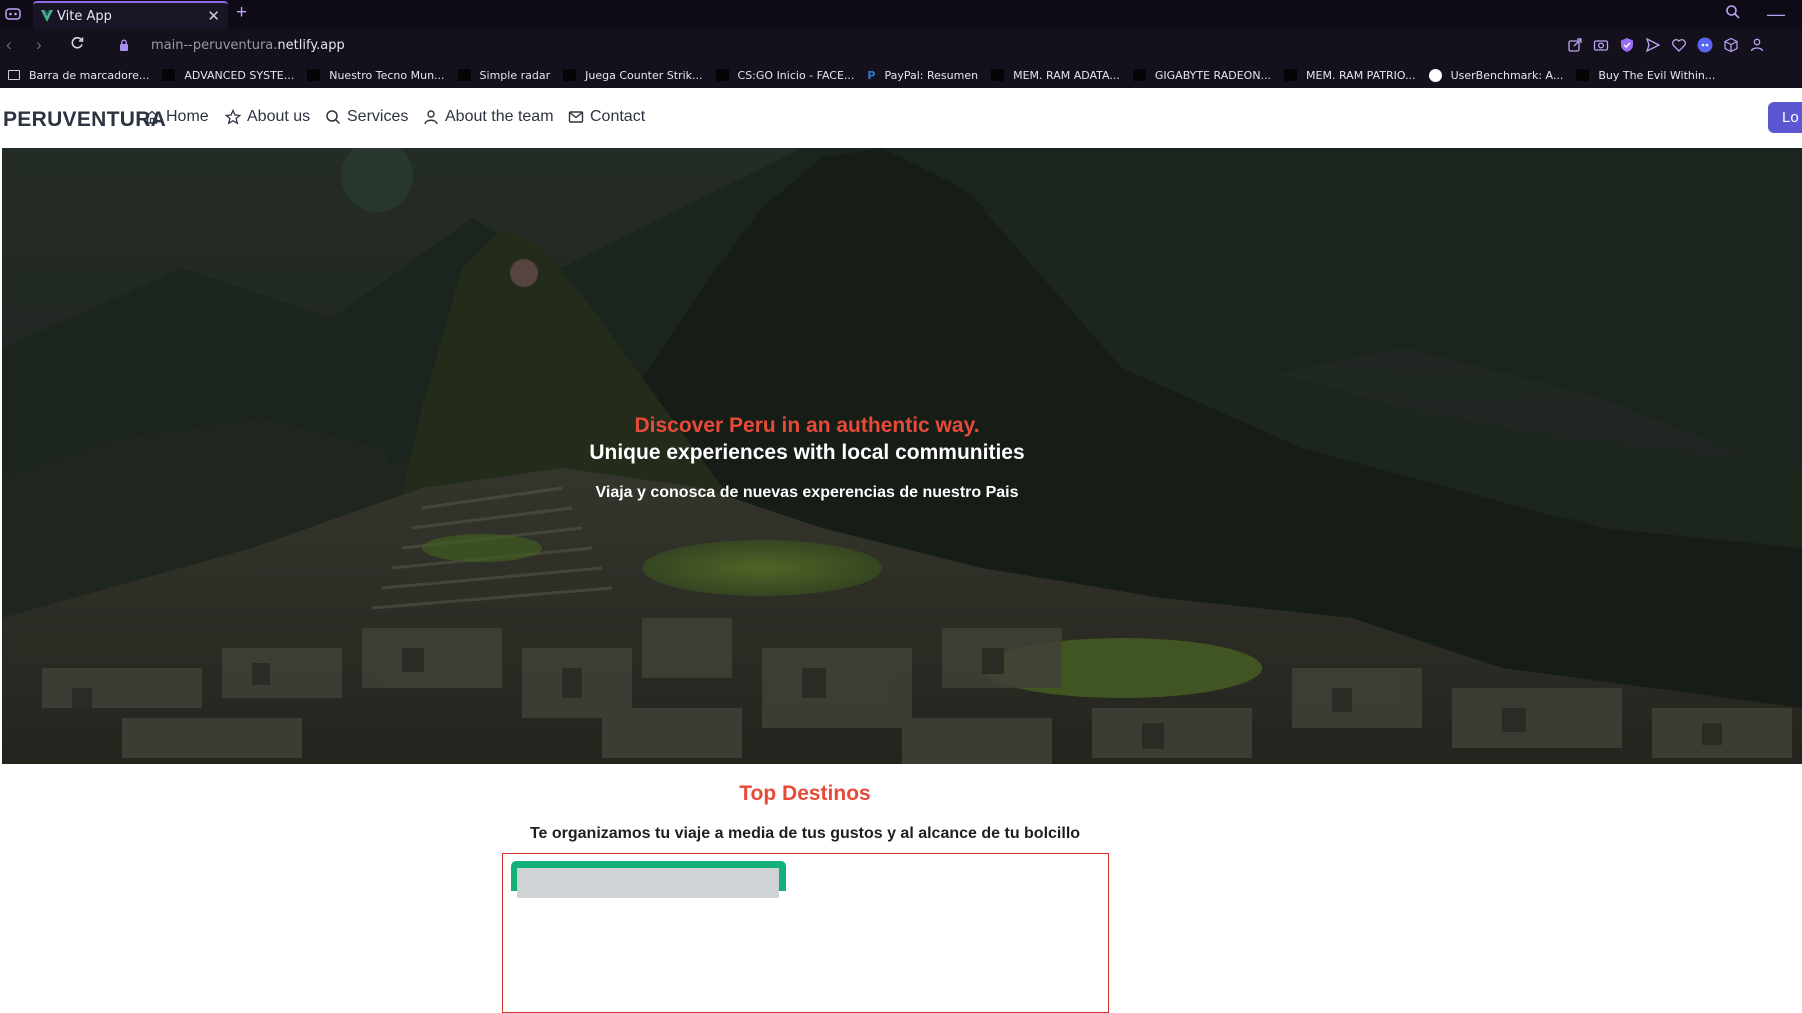 Image resolution: width=1802 pixels, height=1013 pixels. What do you see at coordinates (515, 75) in the screenshot?
I see `bookmark-label: Simple radar` at bounding box center [515, 75].